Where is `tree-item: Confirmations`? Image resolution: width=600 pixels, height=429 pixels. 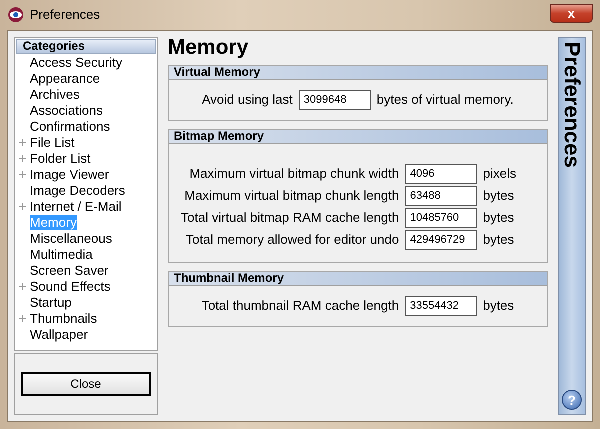
tree-item: Confirmations is located at coordinates (70, 126).